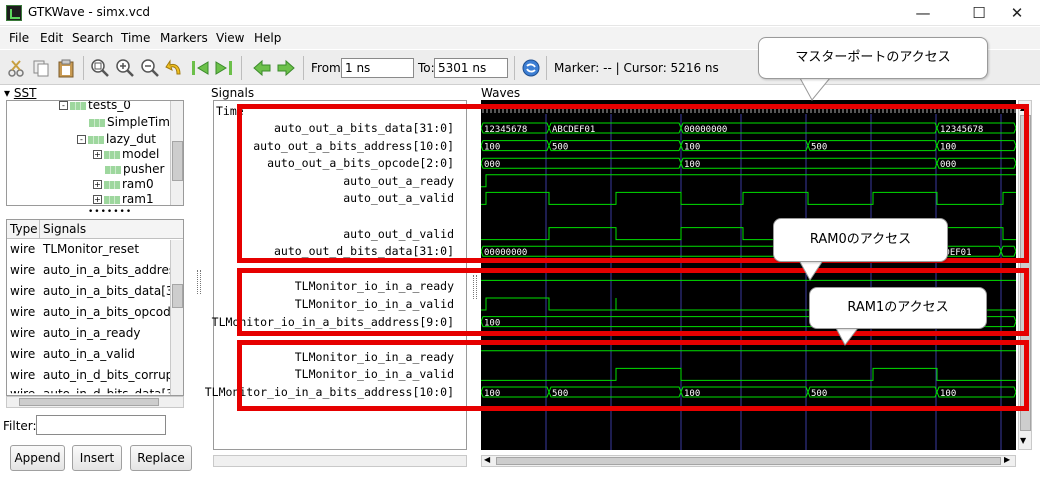 The image size is (1040, 477). Describe the element at coordinates (340, 461) in the screenshot. I see `signals-hscrollbar` at that location.